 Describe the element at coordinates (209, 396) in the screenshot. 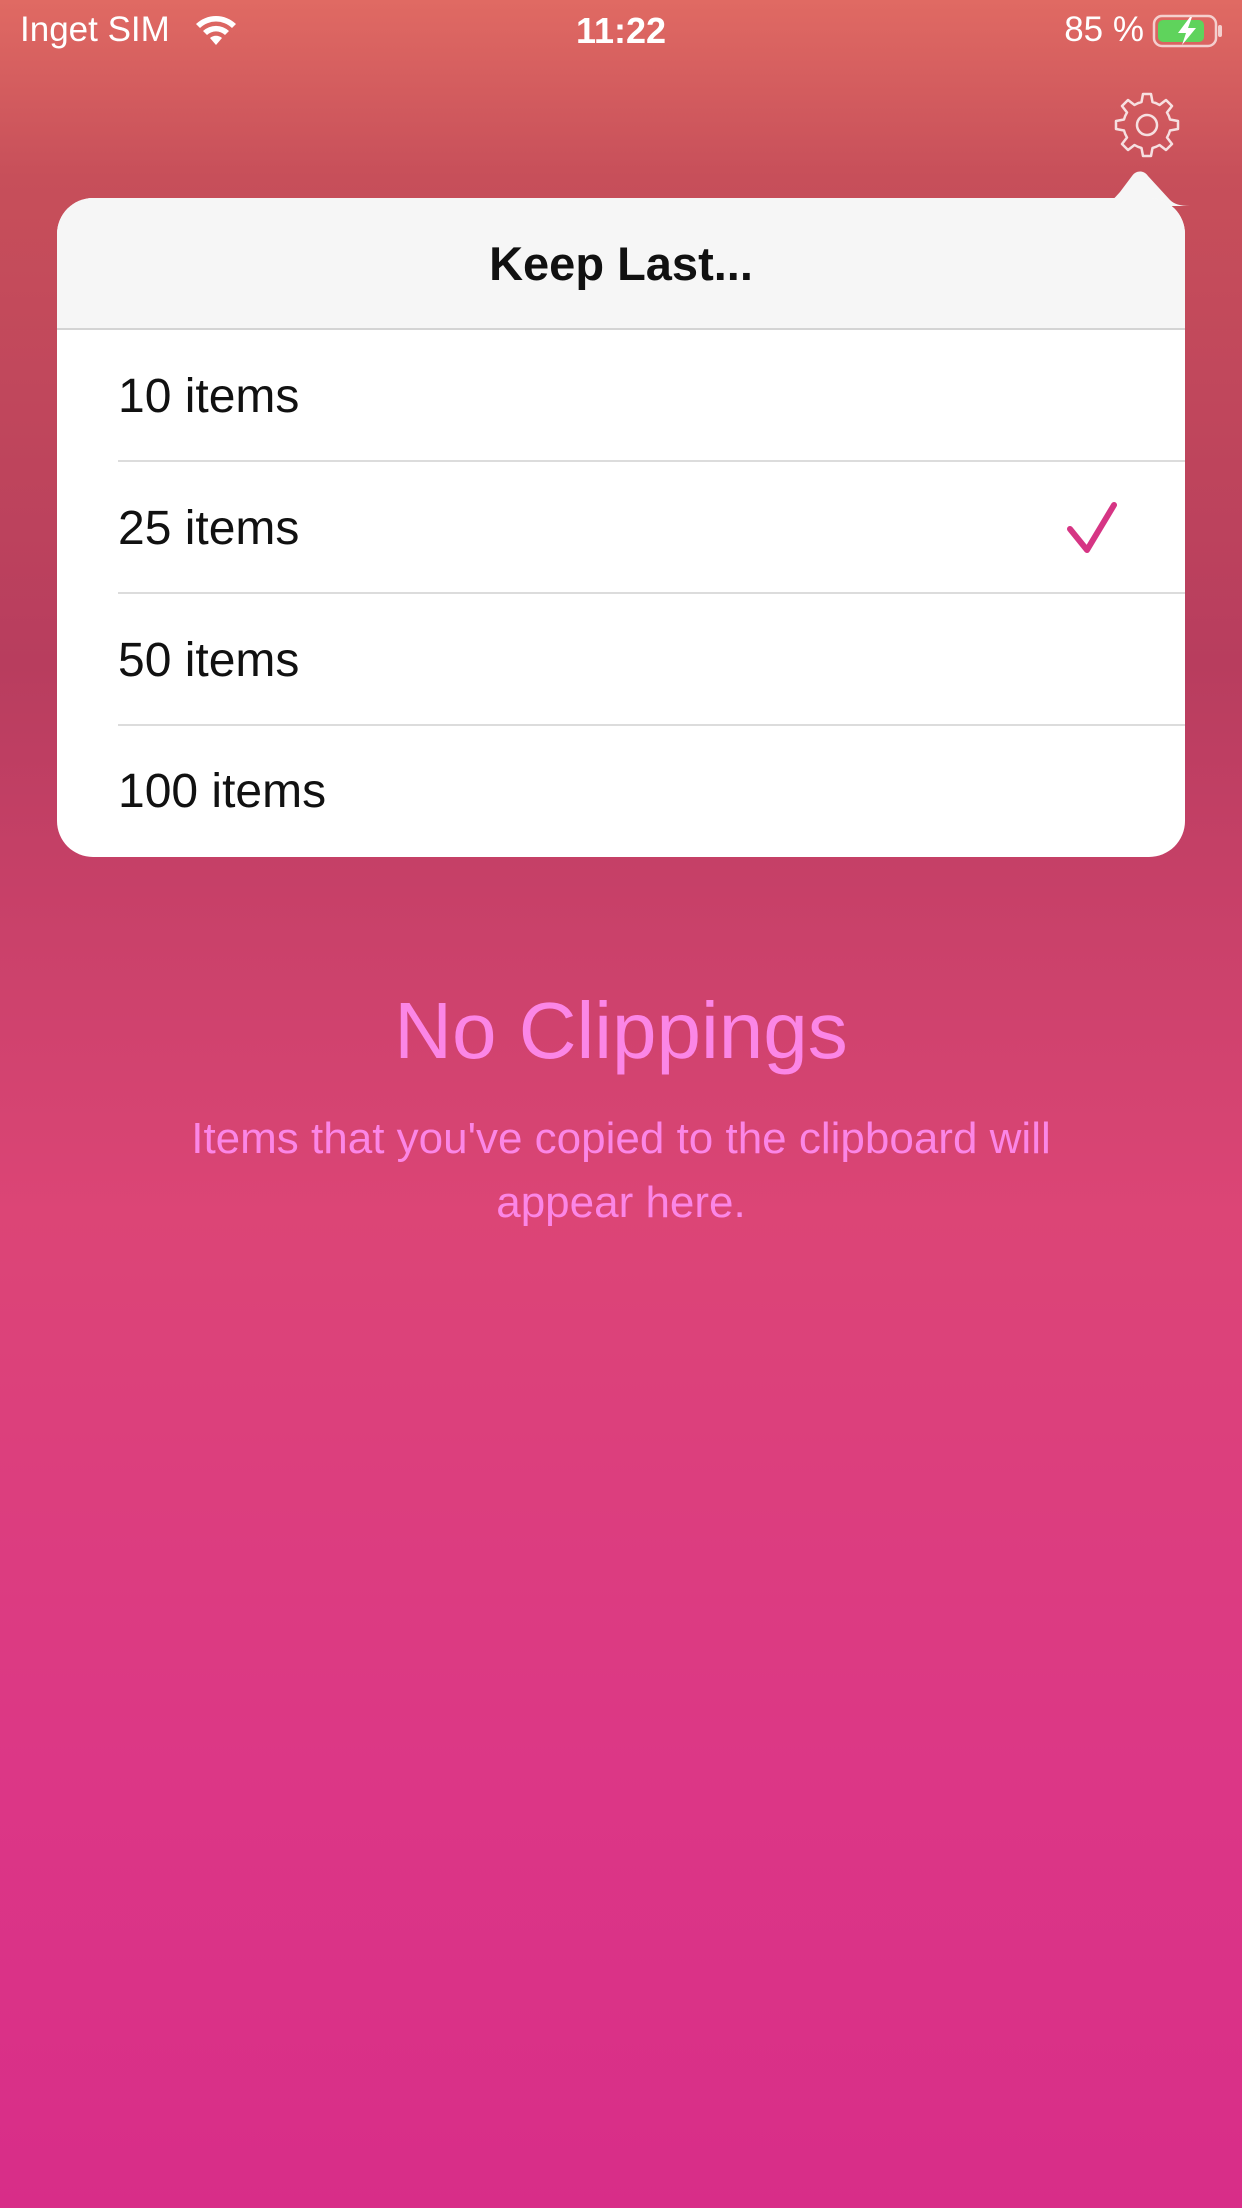

I see `option-label: 10 items` at that location.